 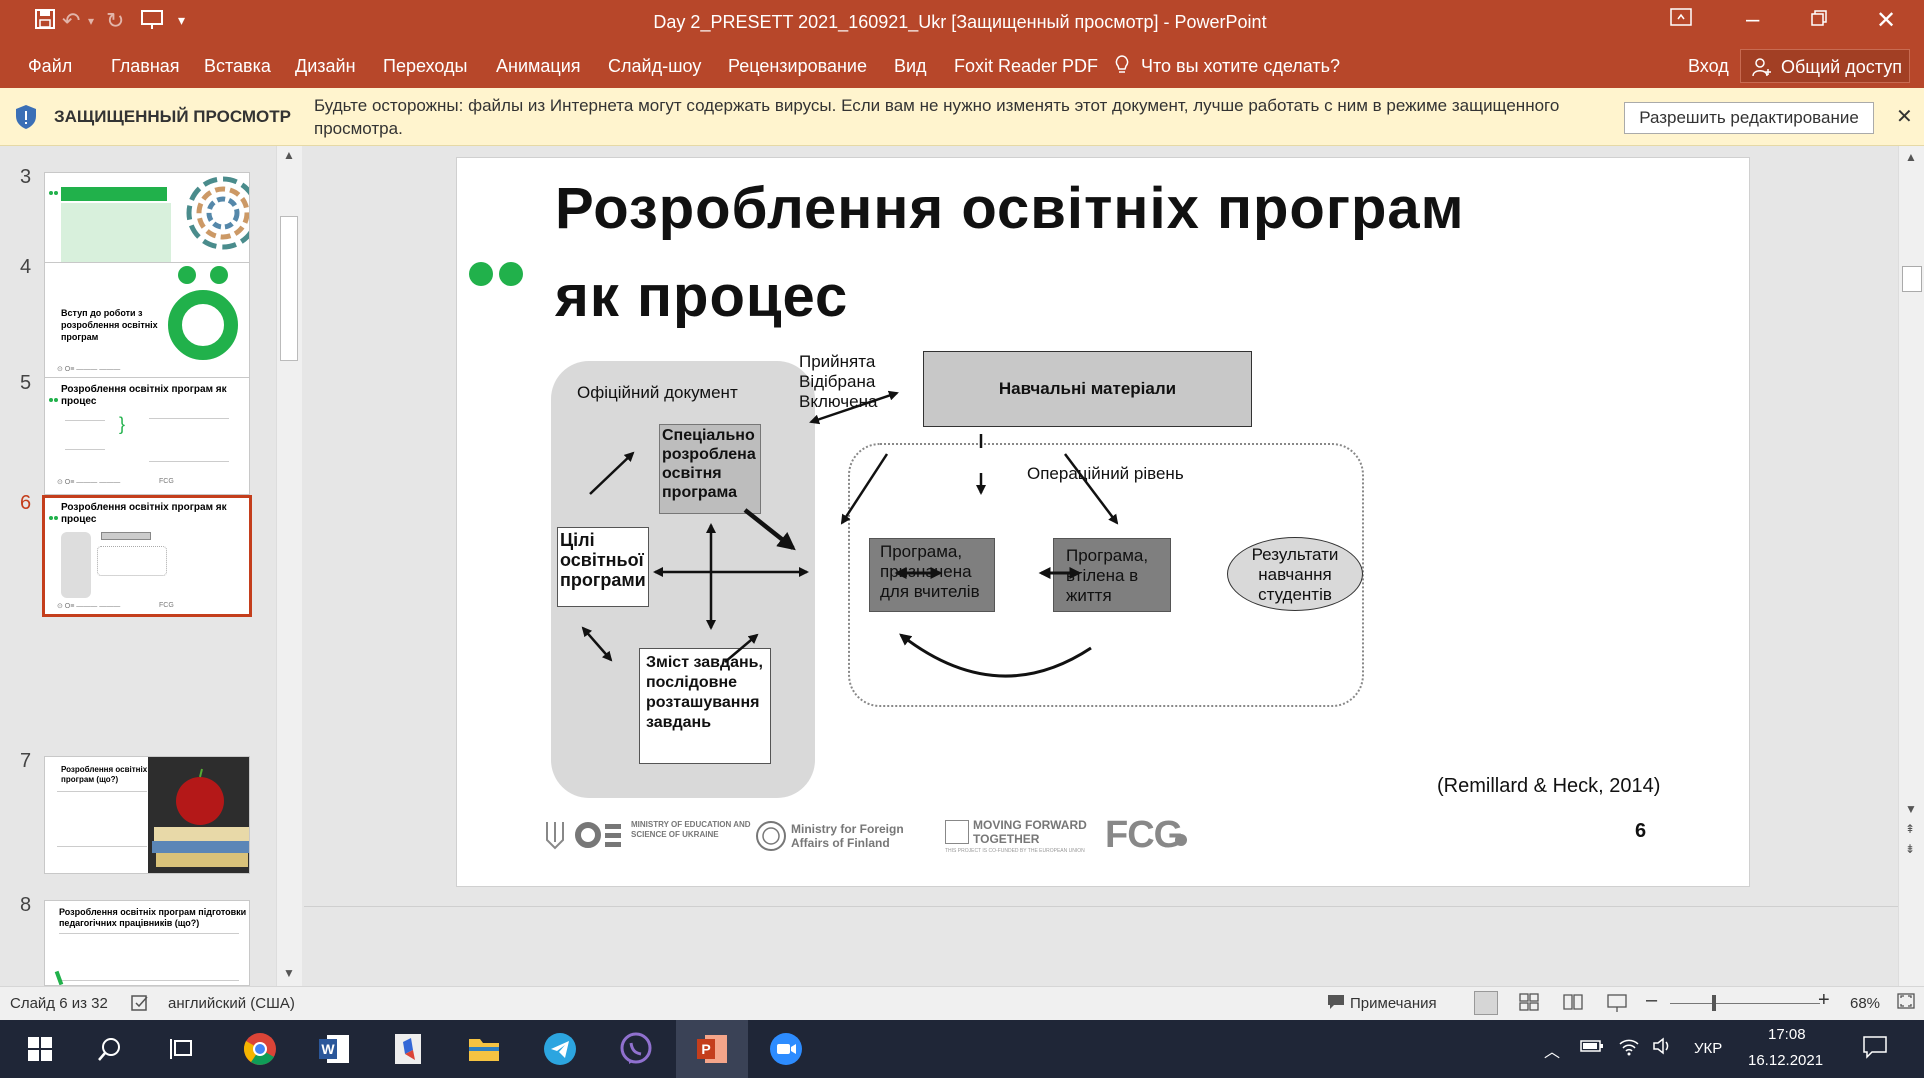 I want to click on zoom-level: 68%, so click(x=1865, y=1003).